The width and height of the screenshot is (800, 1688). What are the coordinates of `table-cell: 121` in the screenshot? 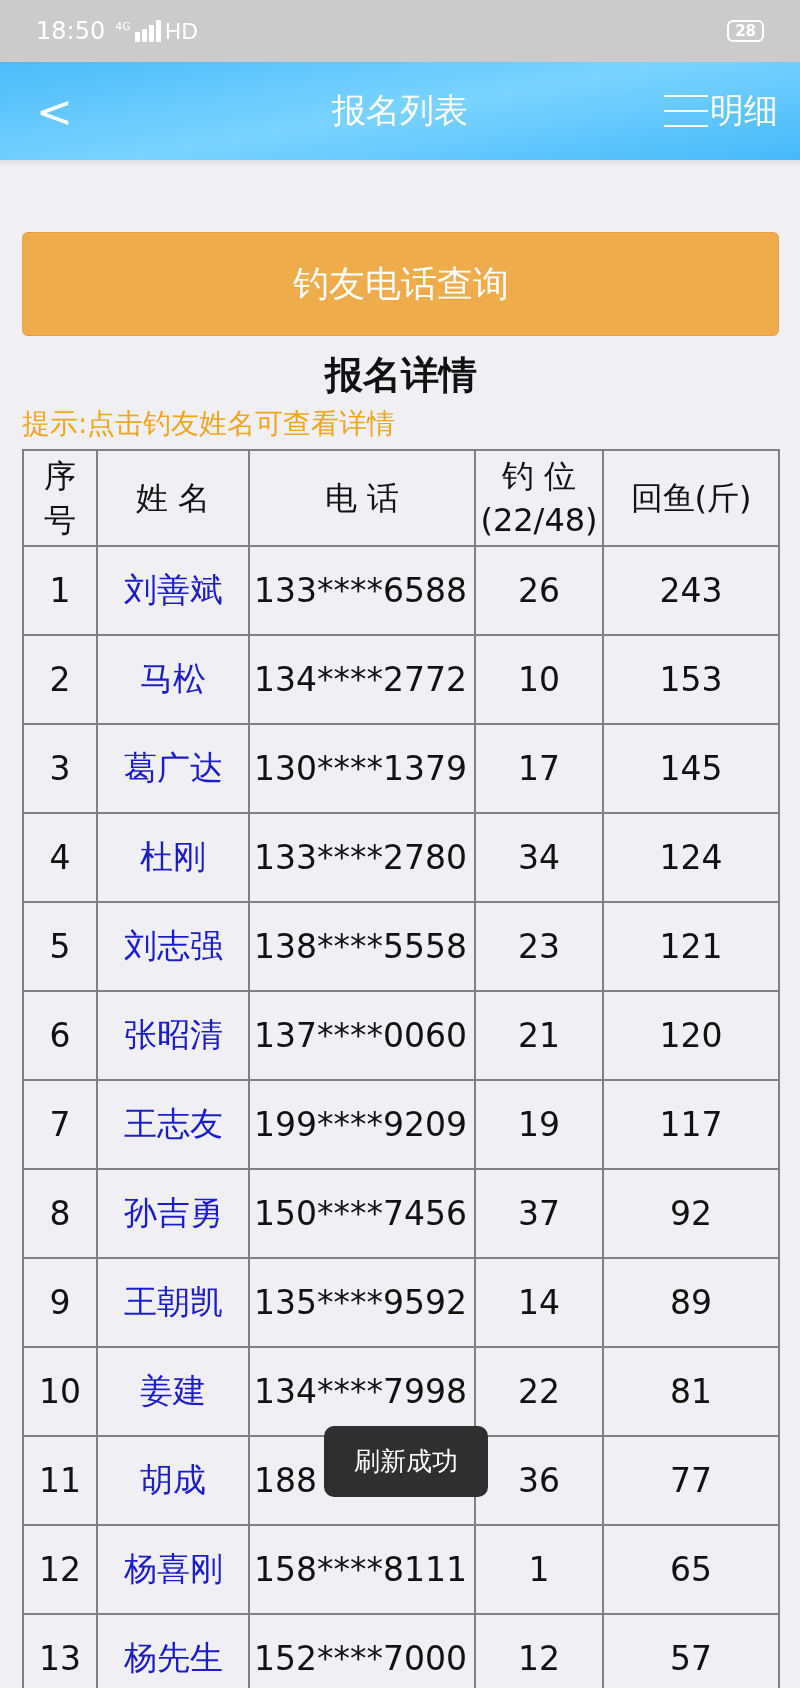 It's located at (691, 946).